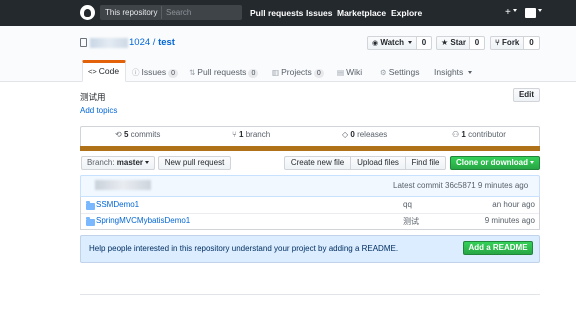 This screenshot has width=576, height=317. I want to click on commits-label: commits, so click(144, 134).